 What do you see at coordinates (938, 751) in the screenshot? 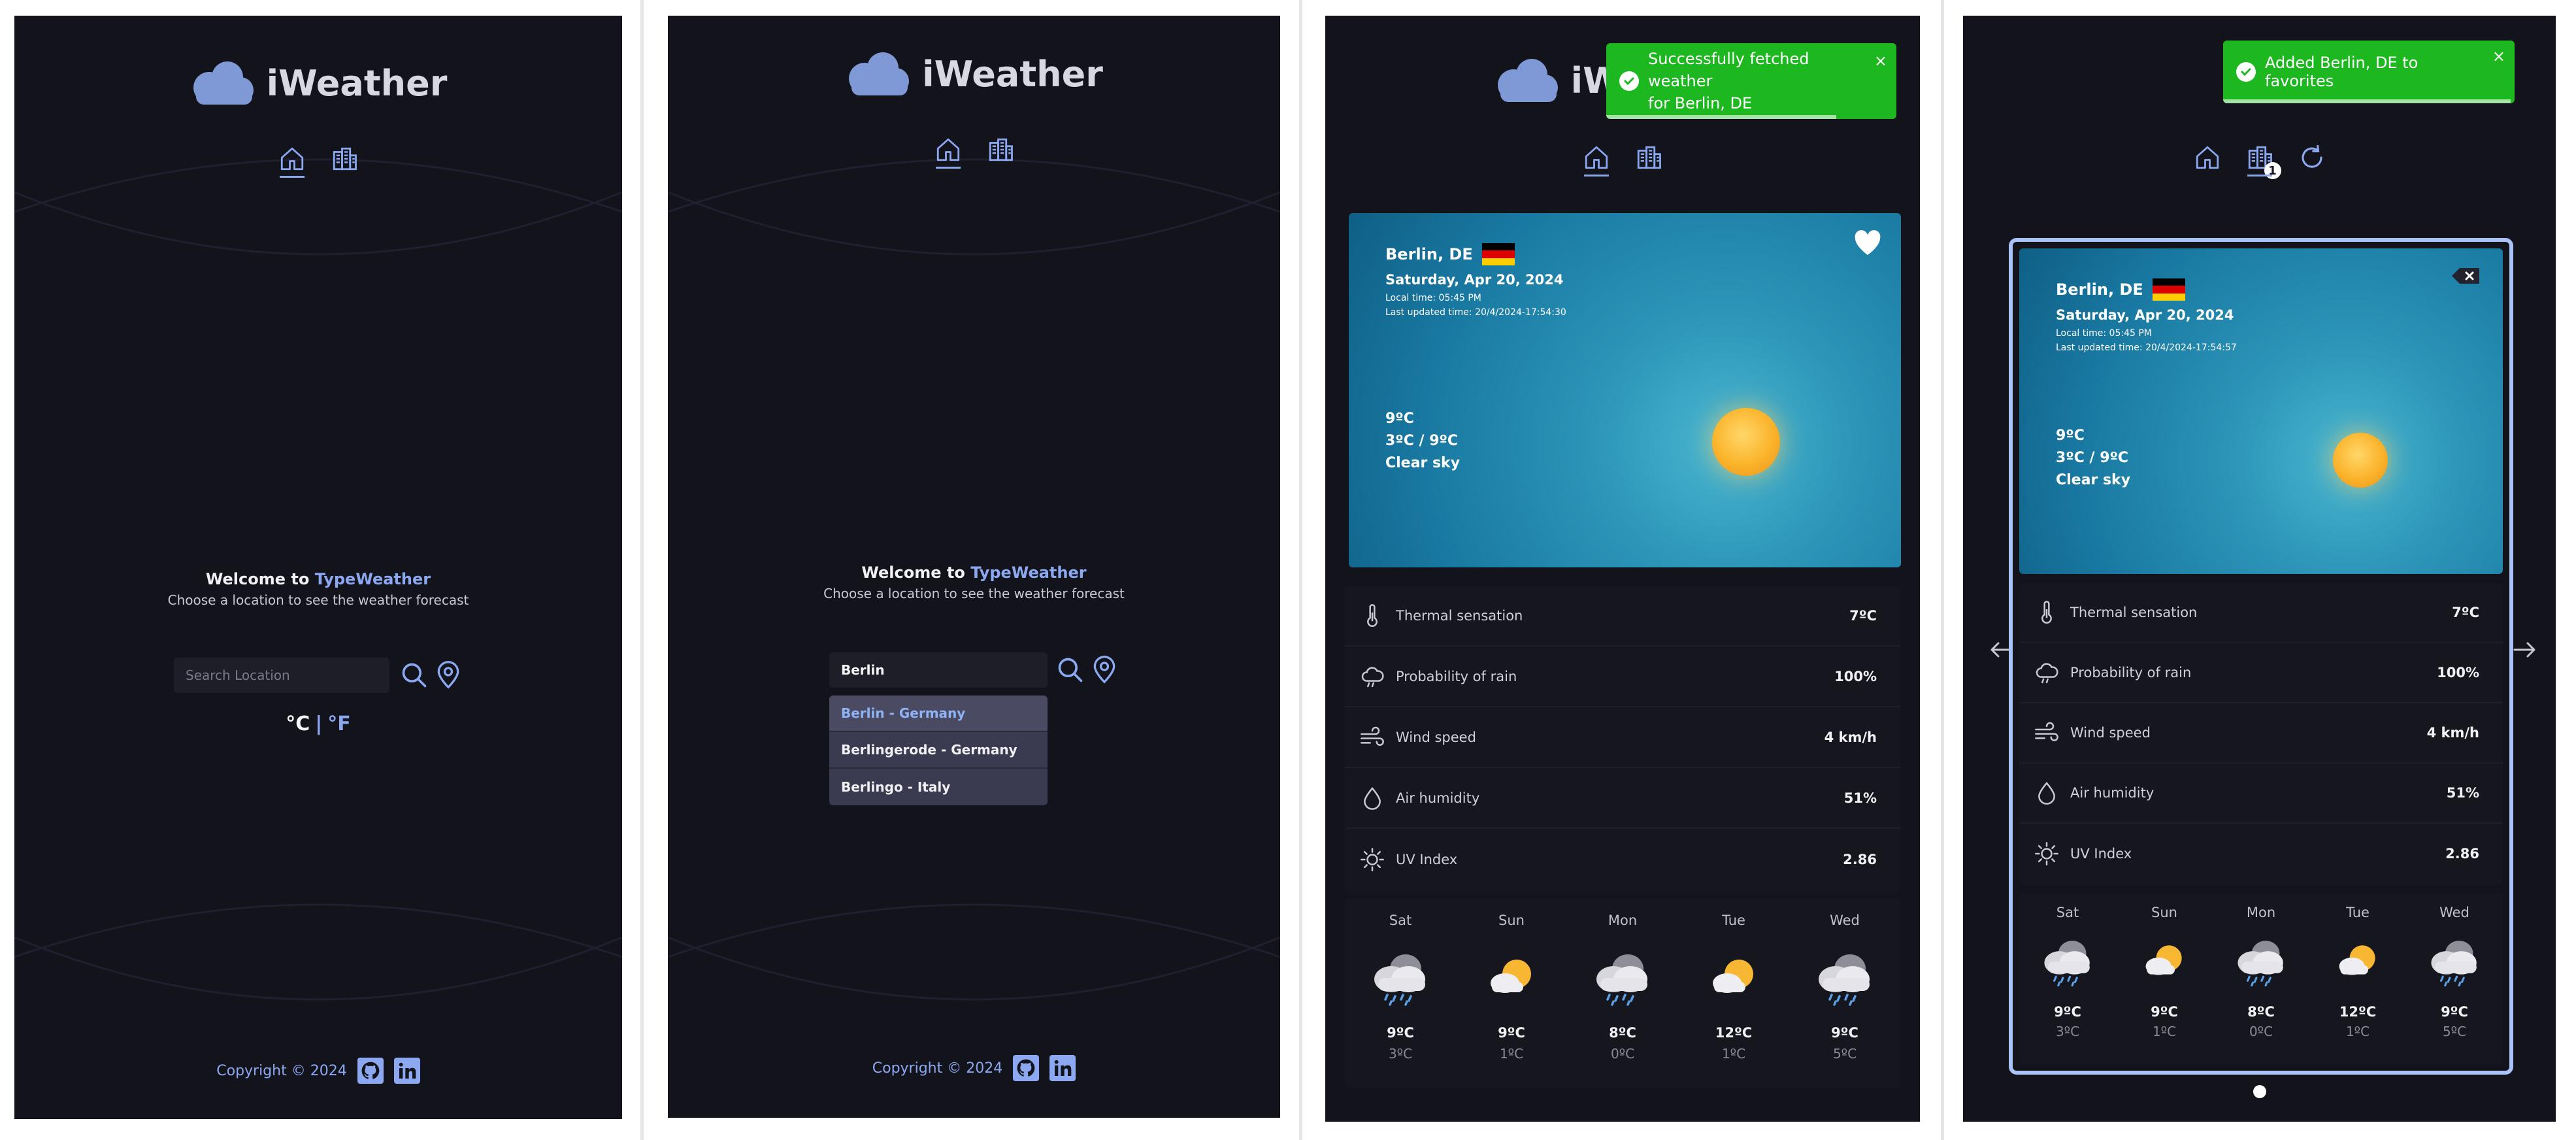
I see `suggestion-item: Berlingerode - Germany` at bounding box center [938, 751].